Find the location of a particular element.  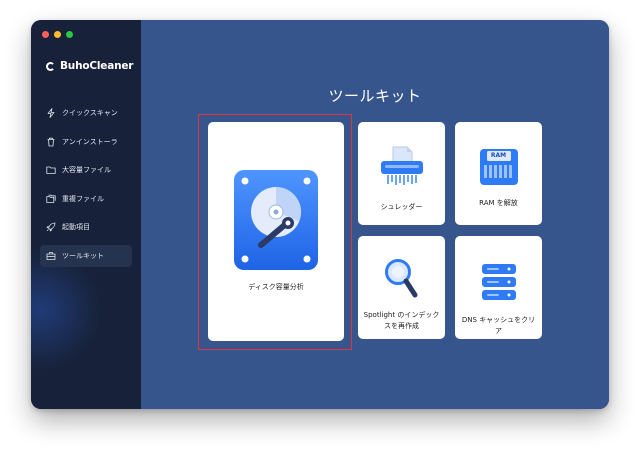

tool-card-label: DNS キャッシュをクリア is located at coordinates (498, 325).